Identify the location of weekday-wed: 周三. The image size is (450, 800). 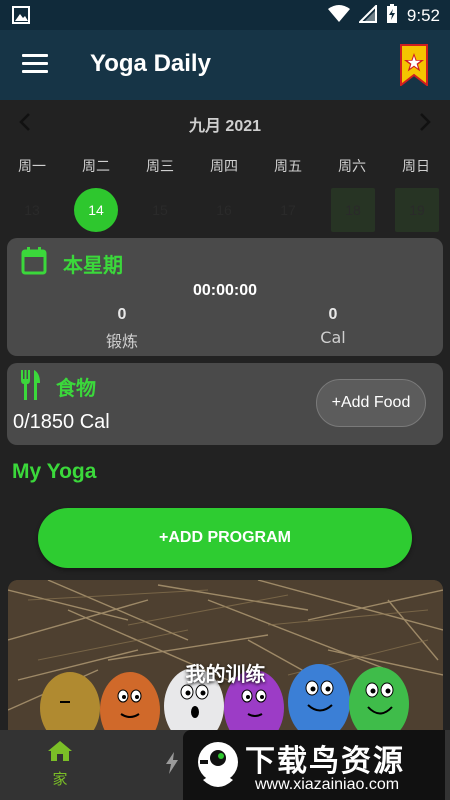
(160, 167).